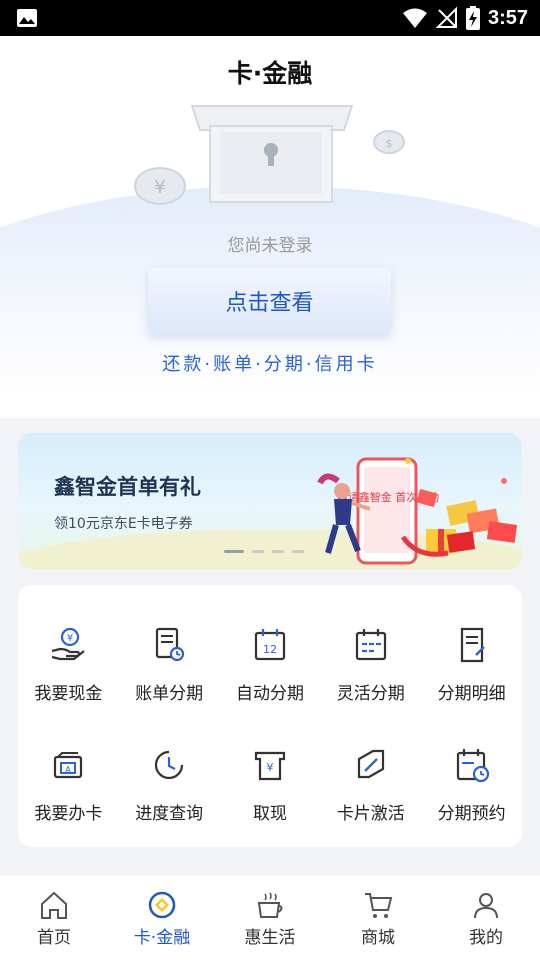 The image size is (540, 960). I want to click on service-installment-booking: 分期预约, so click(471, 805).